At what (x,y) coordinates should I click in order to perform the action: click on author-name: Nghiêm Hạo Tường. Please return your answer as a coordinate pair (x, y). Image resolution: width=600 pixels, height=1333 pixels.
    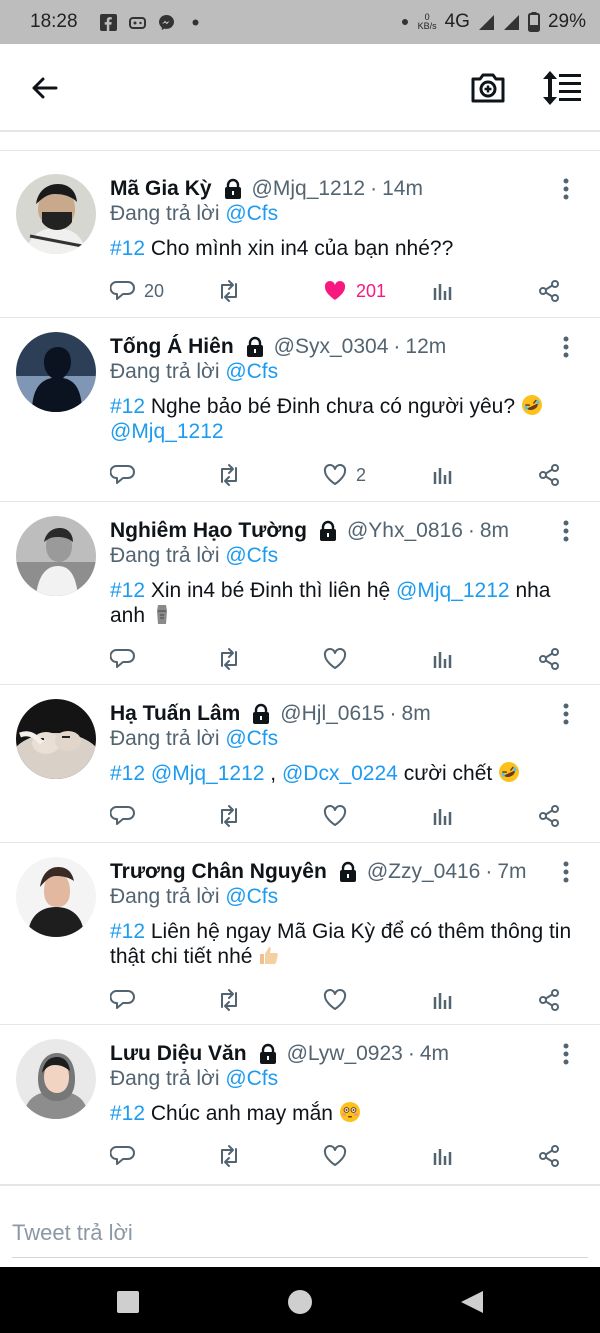
    Looking at the image, I should click on (208, 531).